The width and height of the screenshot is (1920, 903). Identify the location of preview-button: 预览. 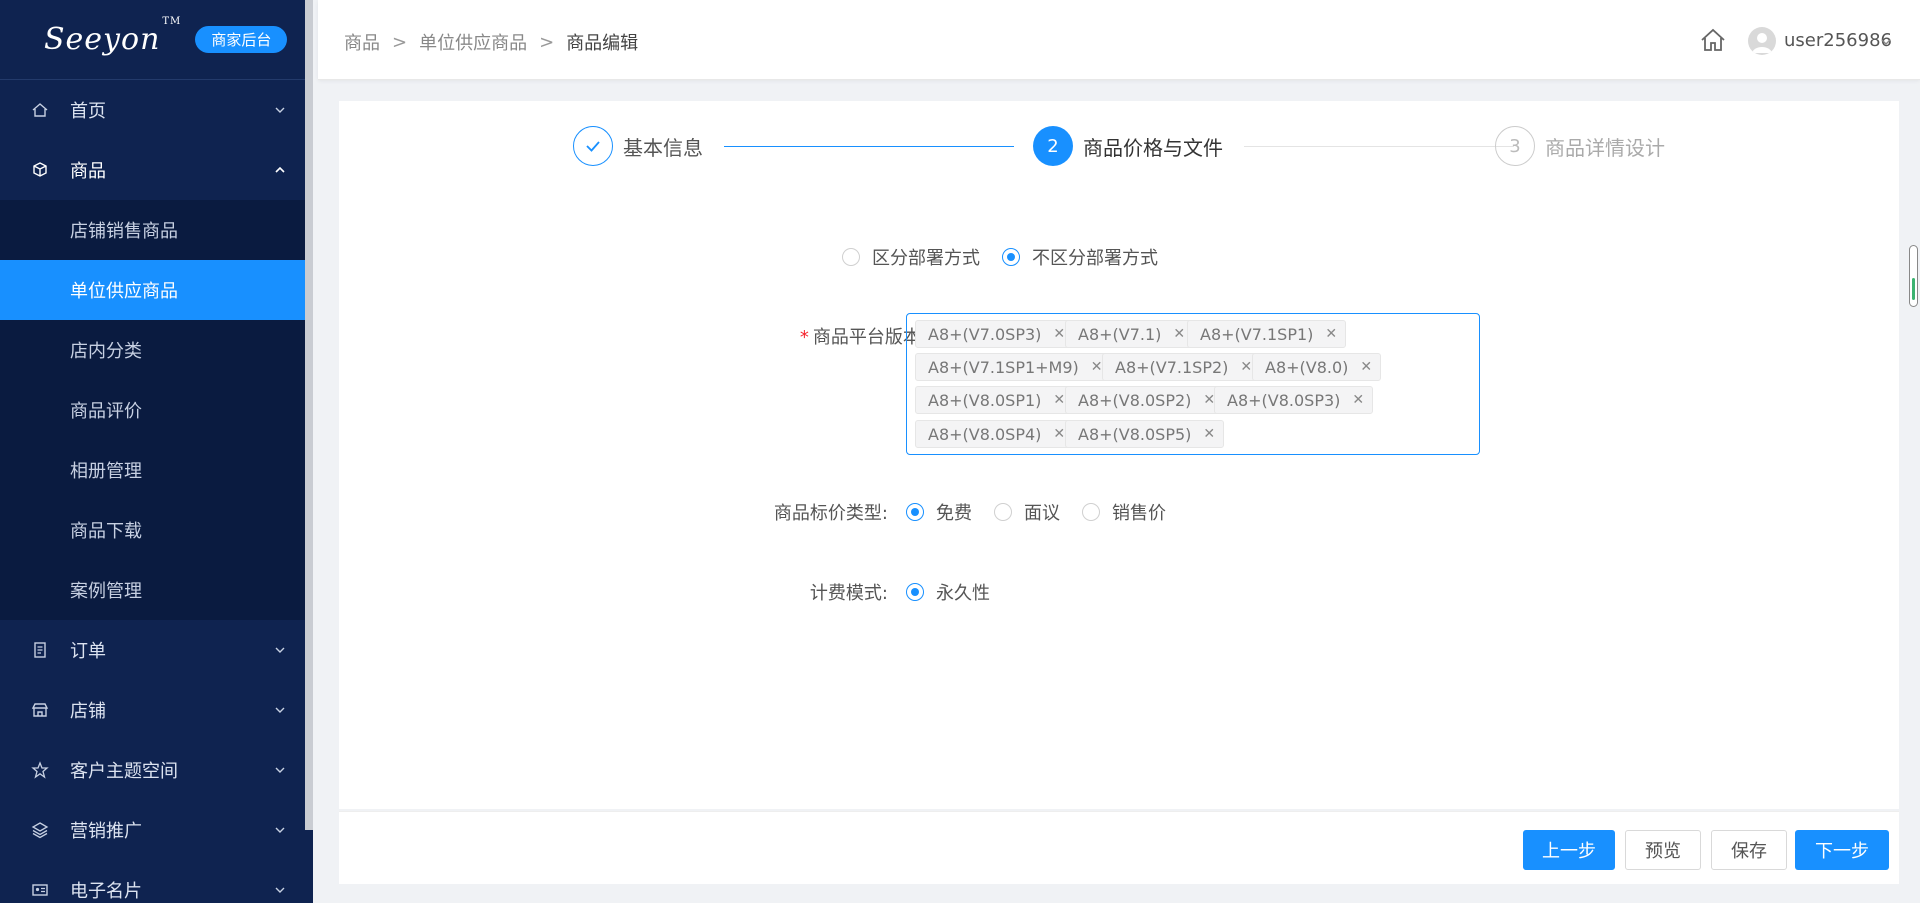
(1663, 850).